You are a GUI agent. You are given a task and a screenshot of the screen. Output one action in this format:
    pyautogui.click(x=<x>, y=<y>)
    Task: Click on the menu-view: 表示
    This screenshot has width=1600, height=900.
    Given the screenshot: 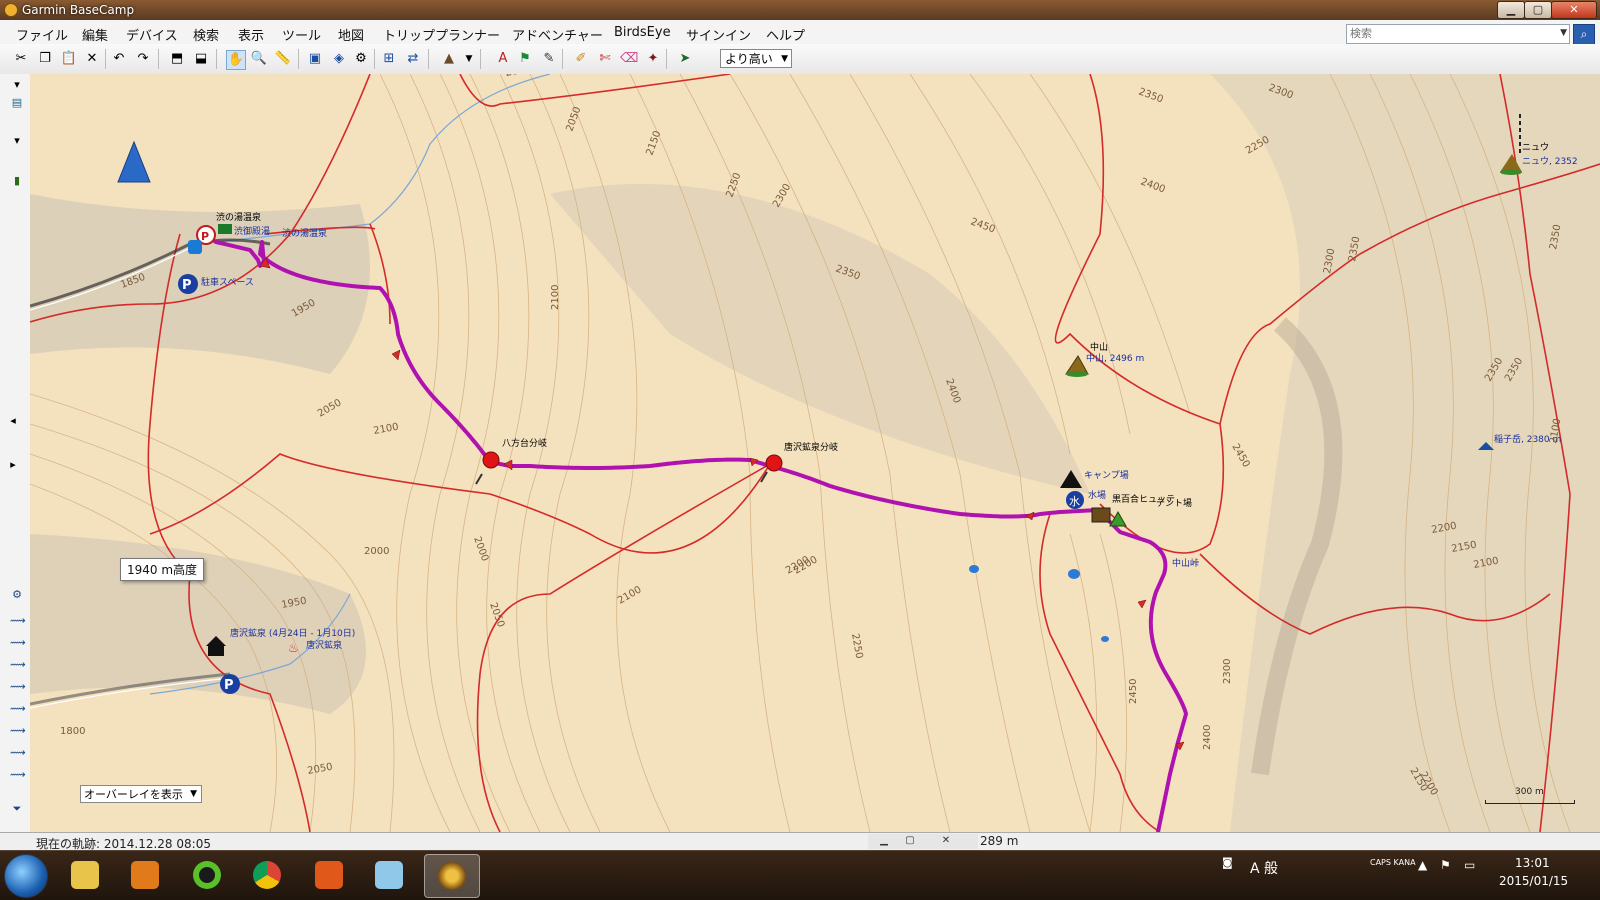 What is the action you would take?
    pyautogui.click(x=251, y=34)
    